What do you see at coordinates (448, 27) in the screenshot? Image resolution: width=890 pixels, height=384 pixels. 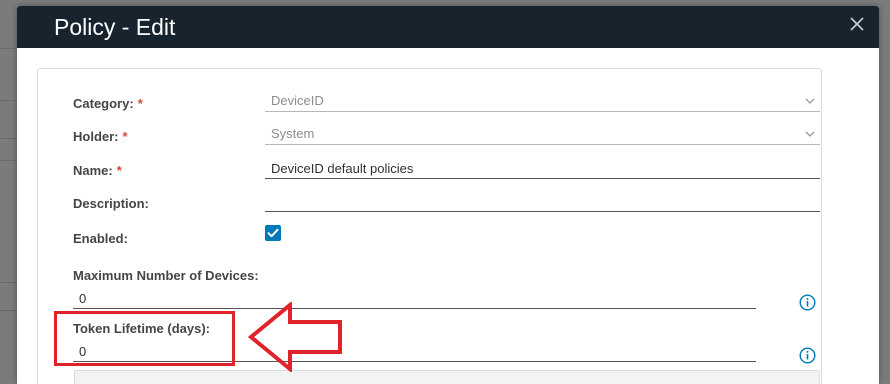 I see `modal-header: Policy - Edit` at bounding box center [448, 27].